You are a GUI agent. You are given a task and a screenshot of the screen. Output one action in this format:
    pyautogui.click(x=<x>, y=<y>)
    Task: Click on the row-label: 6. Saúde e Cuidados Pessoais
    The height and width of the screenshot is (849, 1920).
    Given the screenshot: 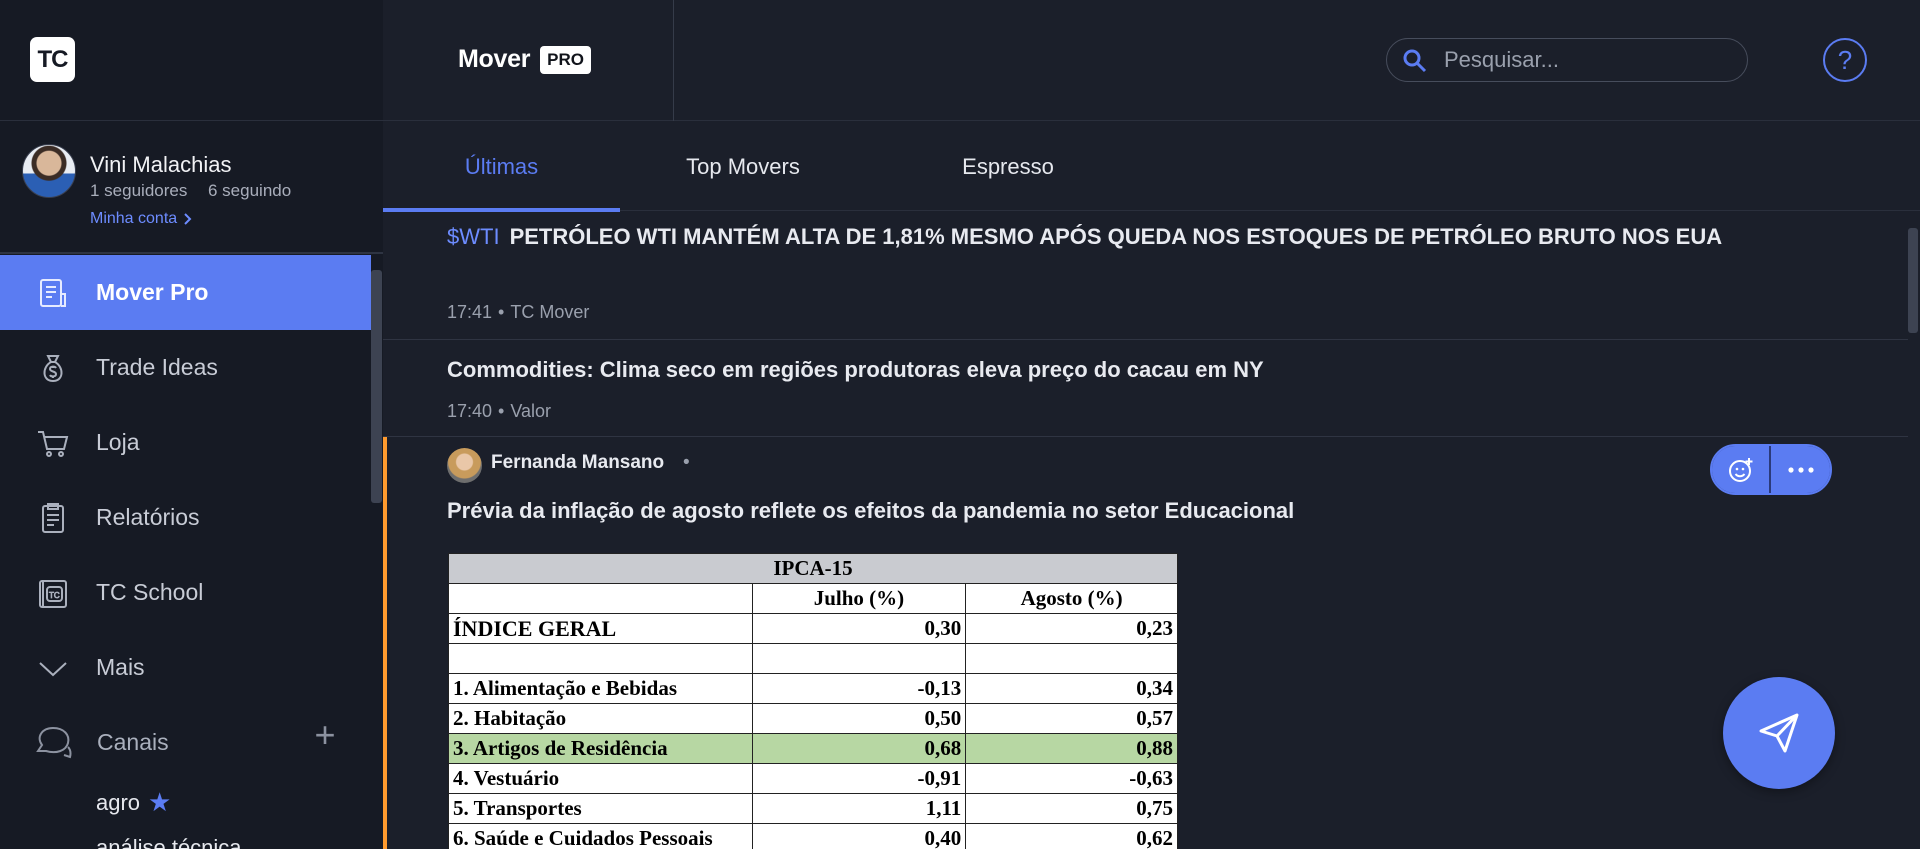 What is the action you would take?
    pyautogui.click(x=600, y=836)
    